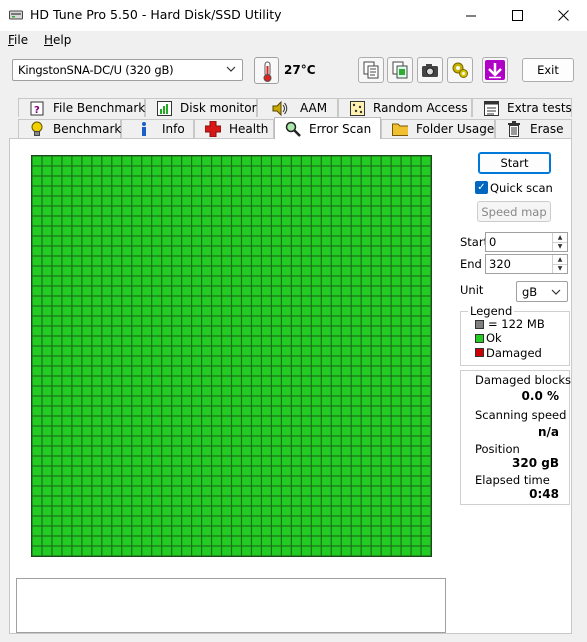 Image resolution: width=587 pixels, height=642 pixels. Describe the element at coordinates (495, 70) in the screenshot. I see `save-button` at that location.